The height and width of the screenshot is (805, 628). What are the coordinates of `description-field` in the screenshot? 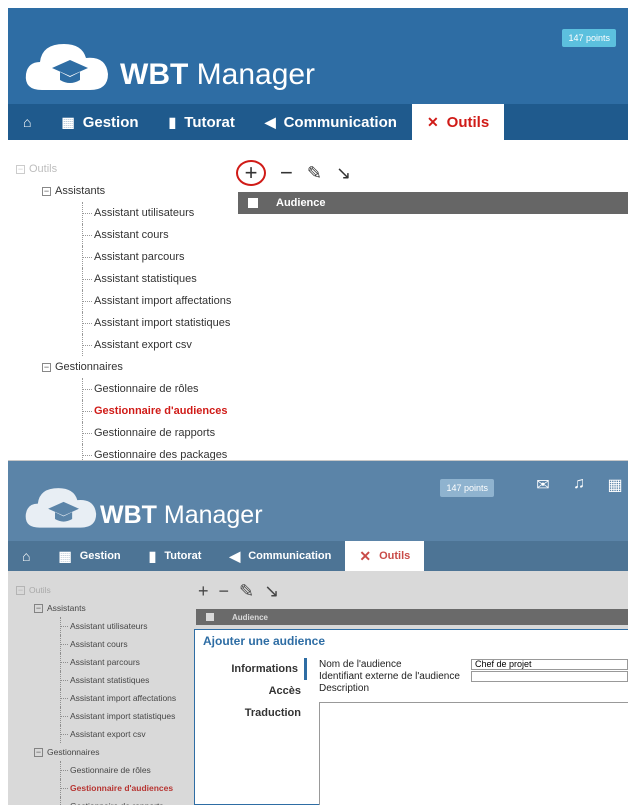 It's located at (473, 753).